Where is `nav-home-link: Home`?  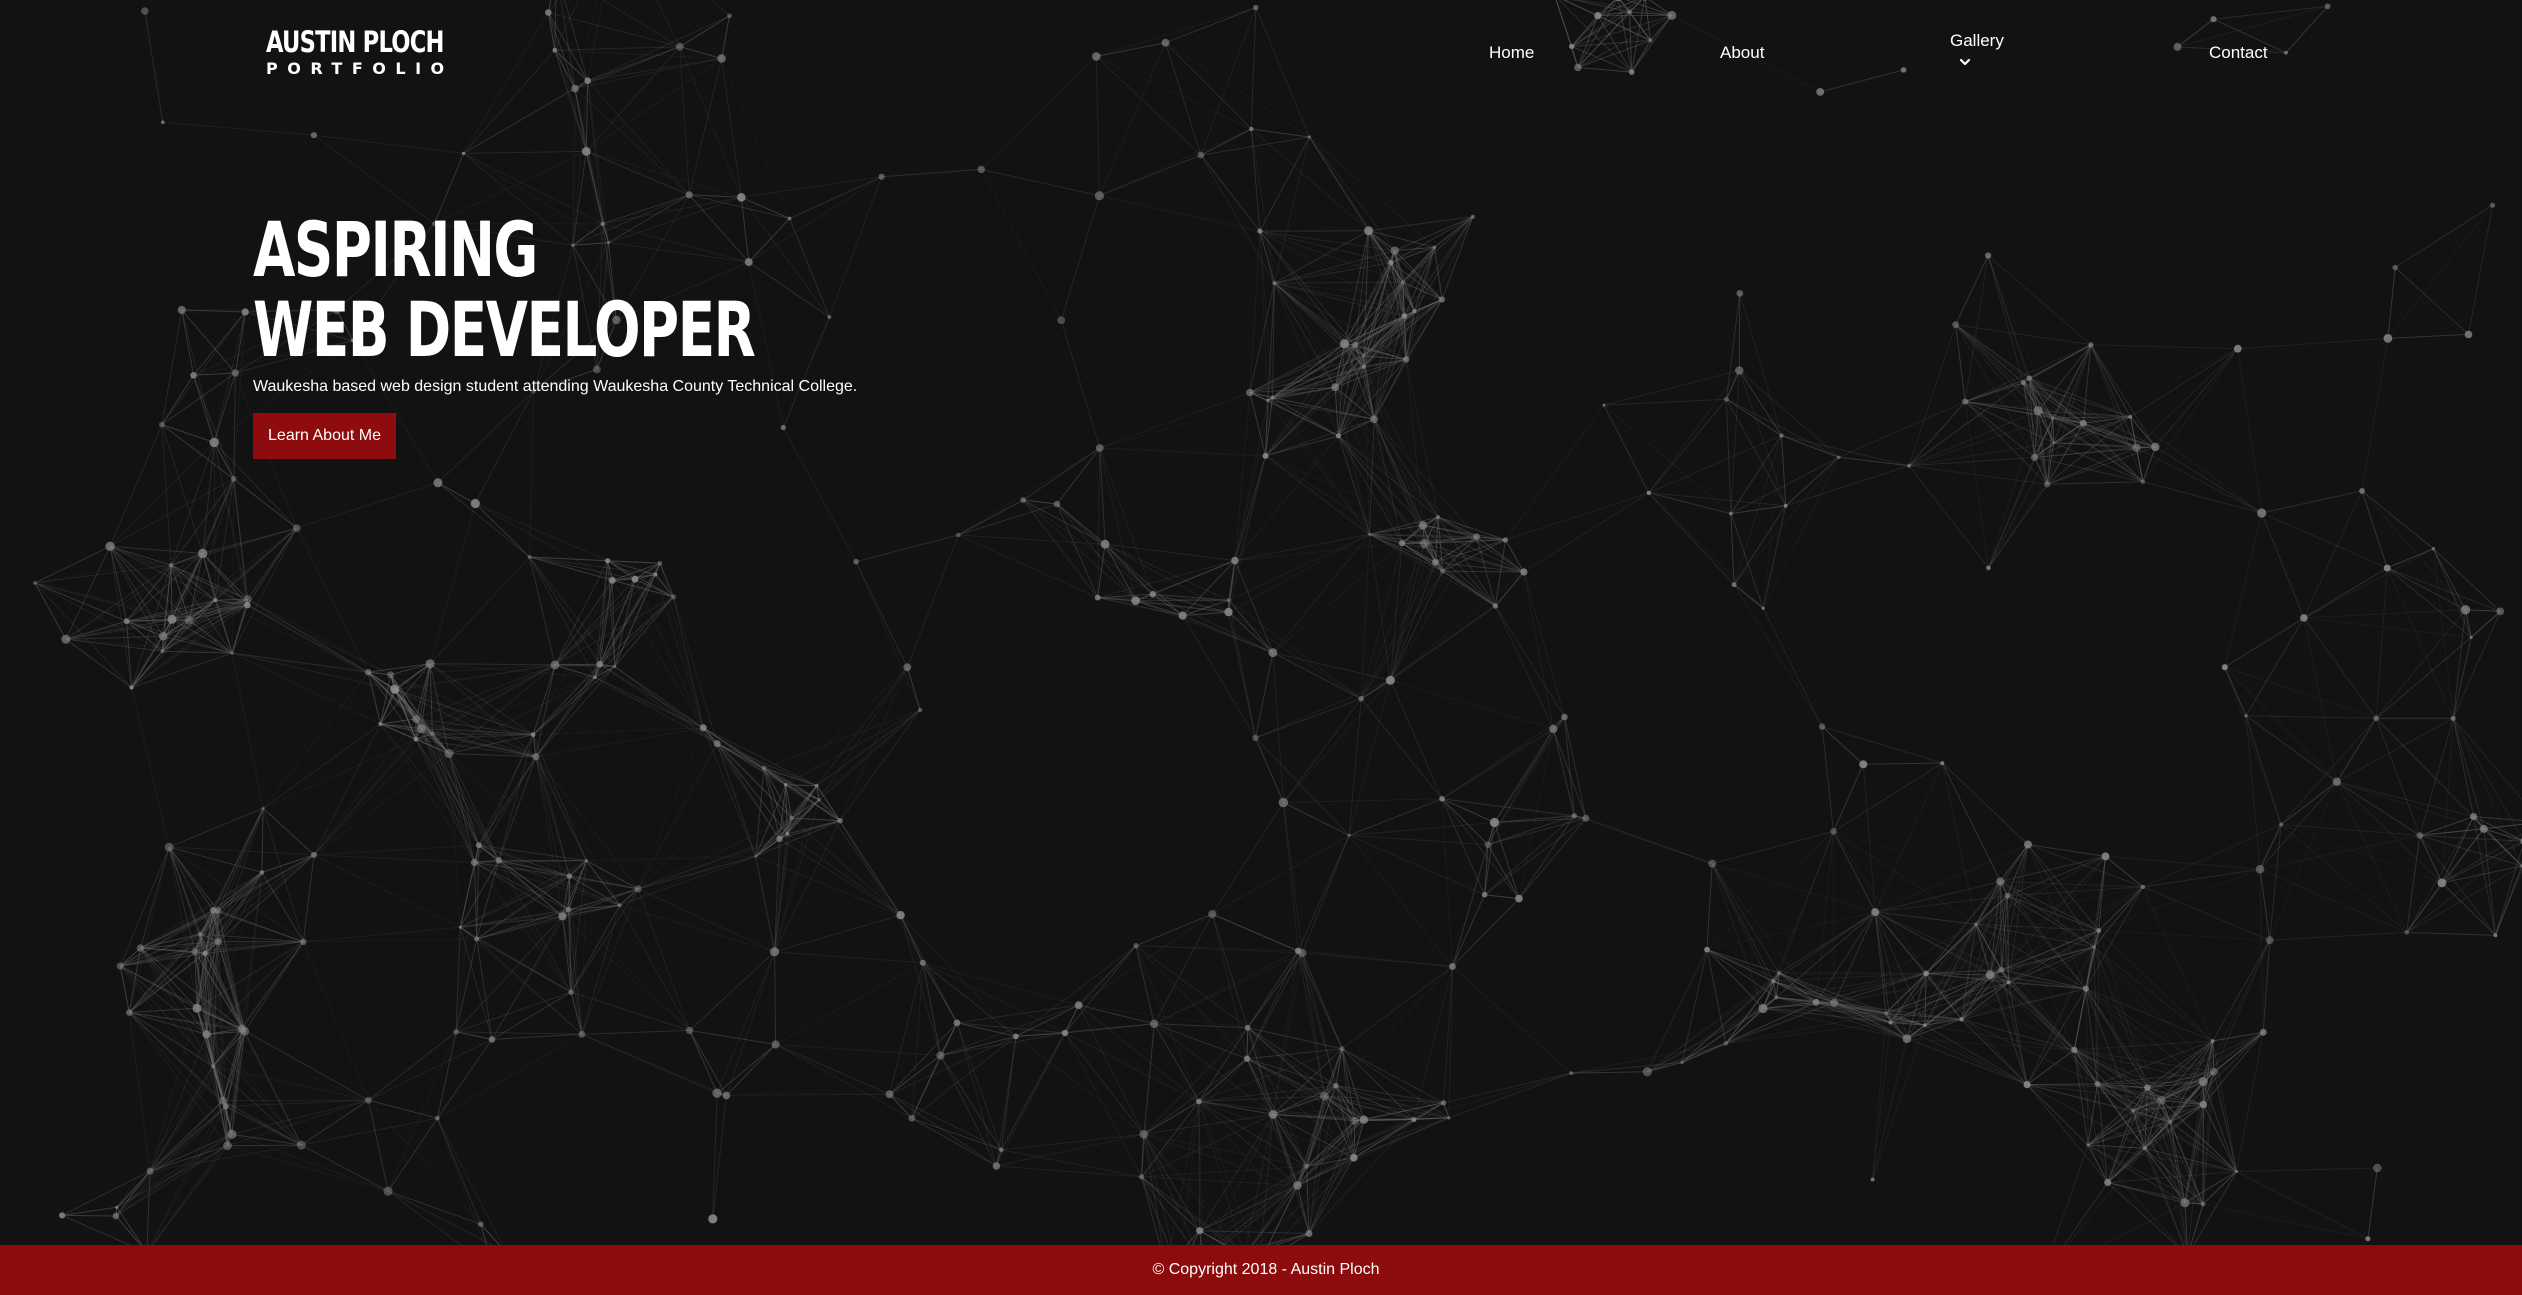
nav-home-link: Home is located at coordinates (1511, 53).